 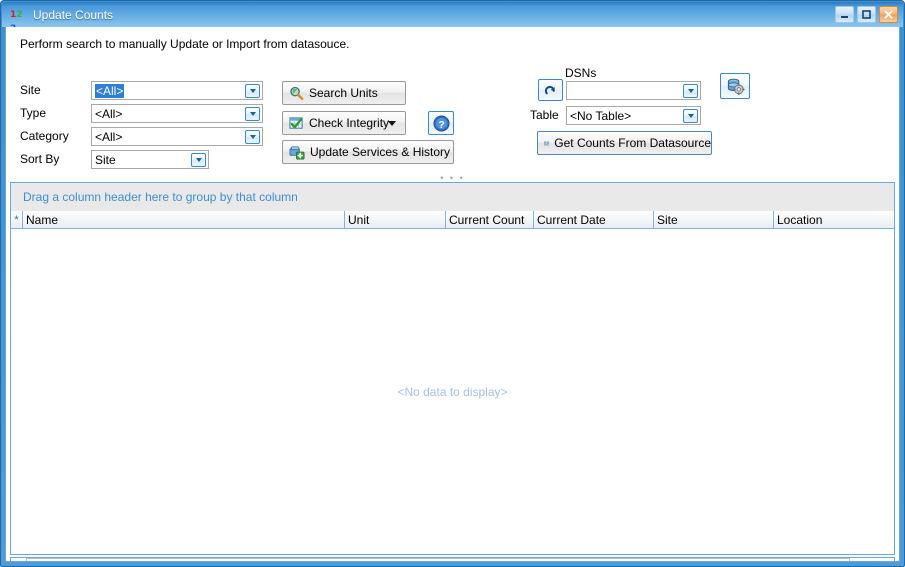 What do you see at coordinates (547, 143) in the screenshot?
I see `get-counts-icon` at bounding box center [547, 143].